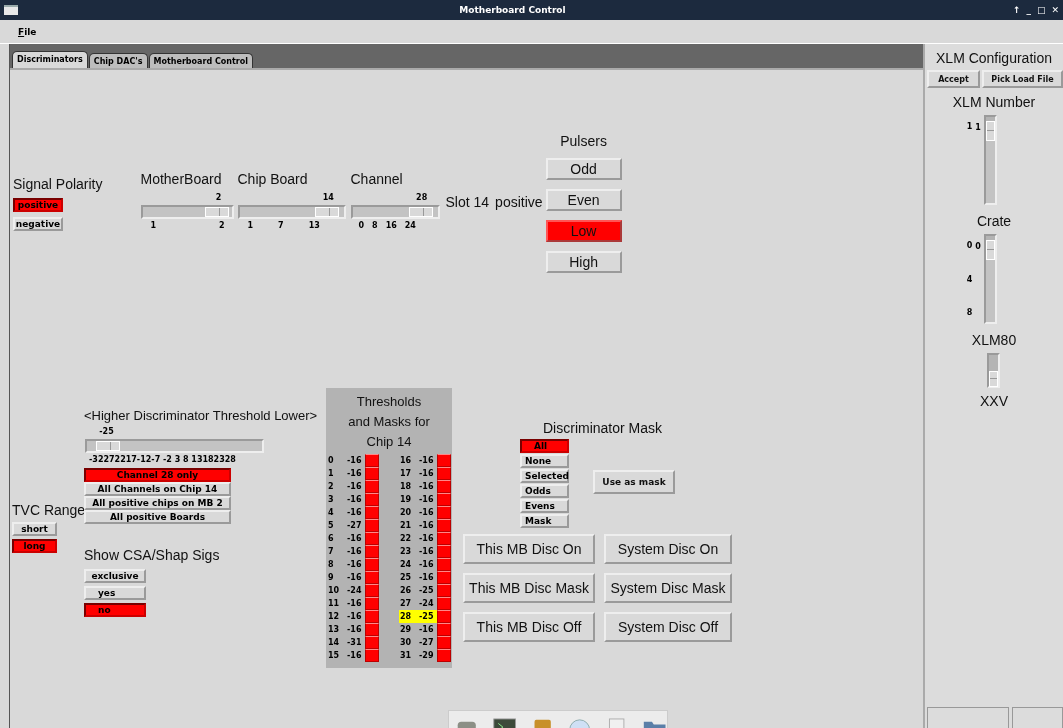 This screenshot has width=1063, height=728. What do you see at coordinates (668, 588) in the screenshot?
I see `disc-button: System Disc Mask` at bounding box center [668, 588].